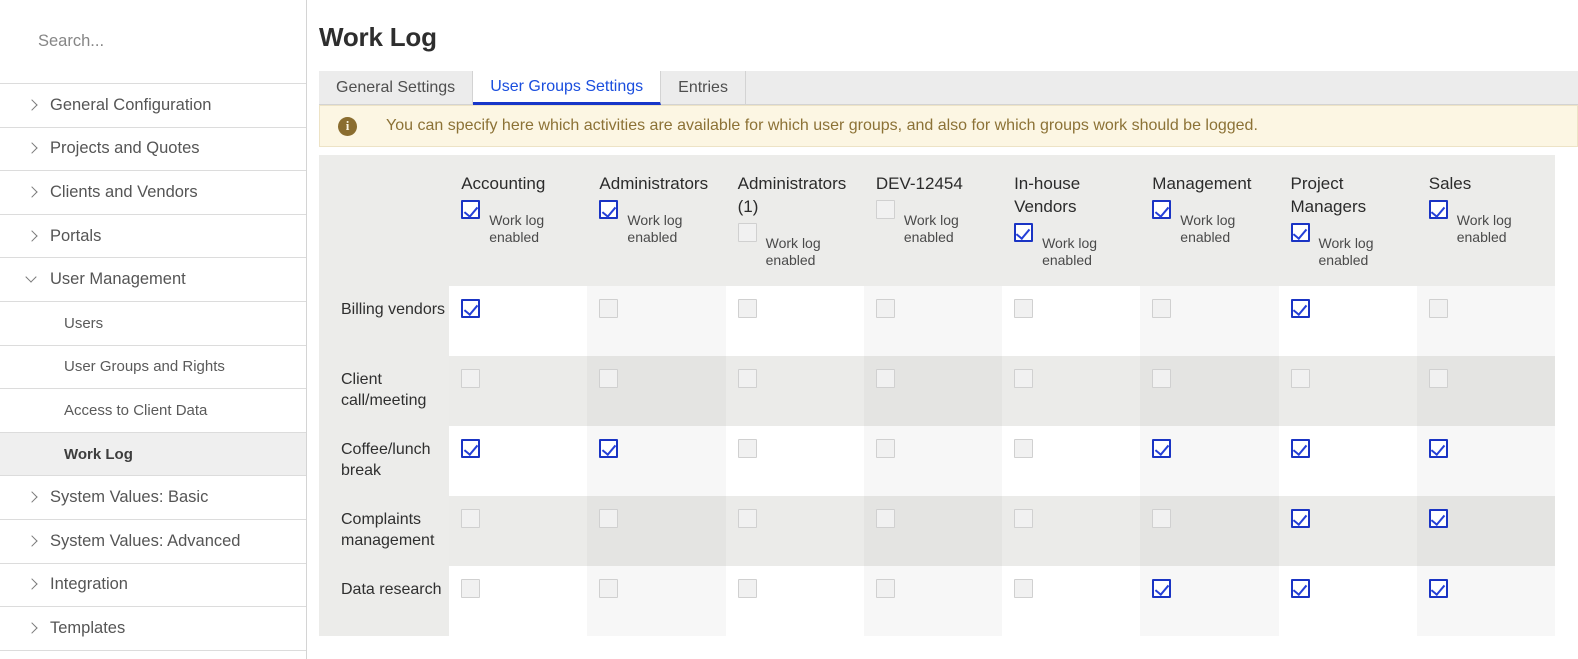 This screenshot has width=1578, height=659. I want to click on sidebar-item-general-configuration: General Configuration, so click(153, 106).